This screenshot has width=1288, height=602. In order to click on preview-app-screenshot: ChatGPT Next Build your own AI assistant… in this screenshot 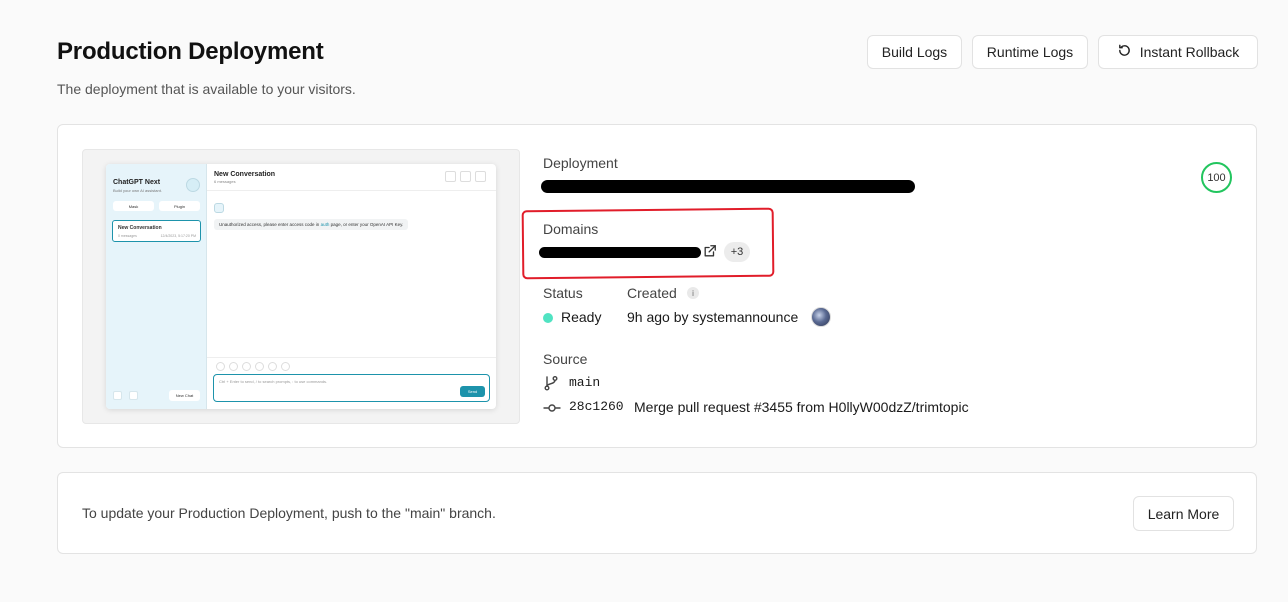, I will do `click(301, 286)`.